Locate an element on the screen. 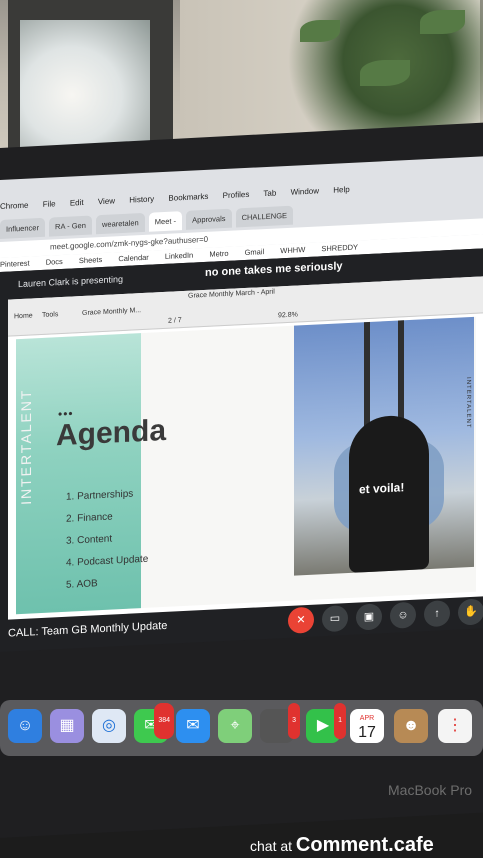  menu-item: Profiles is located at coordinates (236, 195).